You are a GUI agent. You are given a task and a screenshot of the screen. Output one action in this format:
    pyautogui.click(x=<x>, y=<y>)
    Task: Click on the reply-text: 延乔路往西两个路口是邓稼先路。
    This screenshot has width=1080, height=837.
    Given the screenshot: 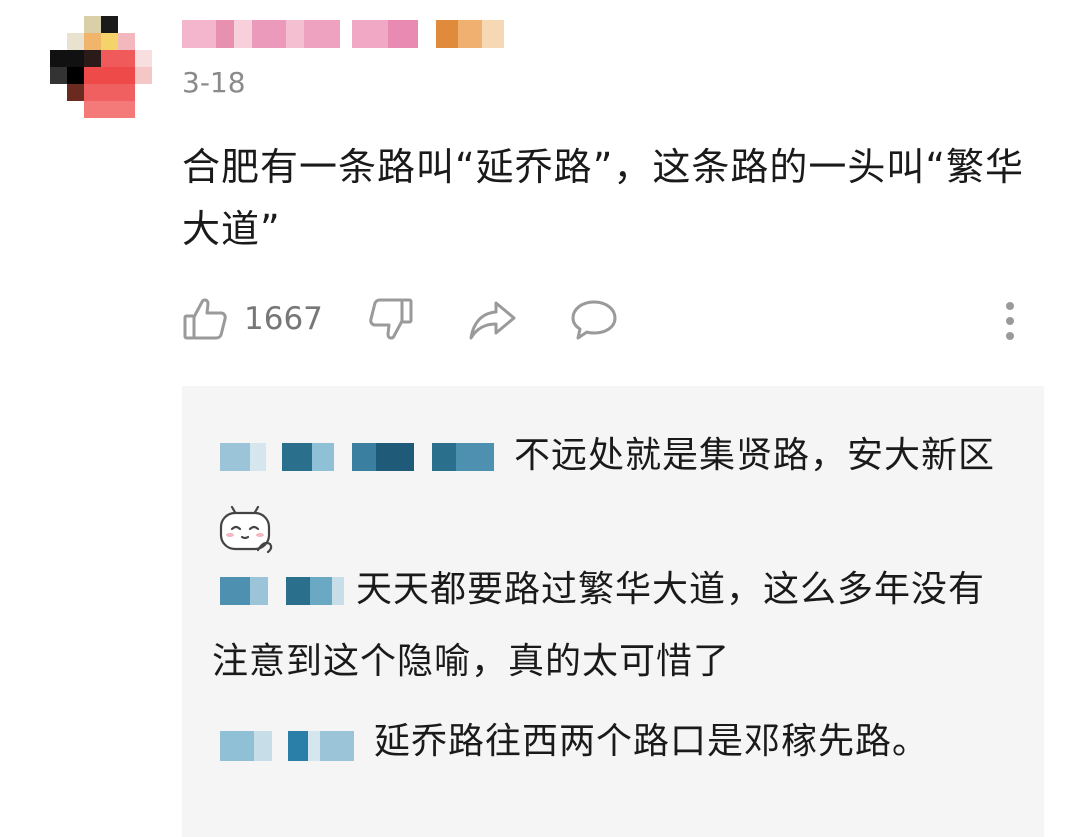 What is the action you would take?
    pyautogui.click(x=652, y=741)
    